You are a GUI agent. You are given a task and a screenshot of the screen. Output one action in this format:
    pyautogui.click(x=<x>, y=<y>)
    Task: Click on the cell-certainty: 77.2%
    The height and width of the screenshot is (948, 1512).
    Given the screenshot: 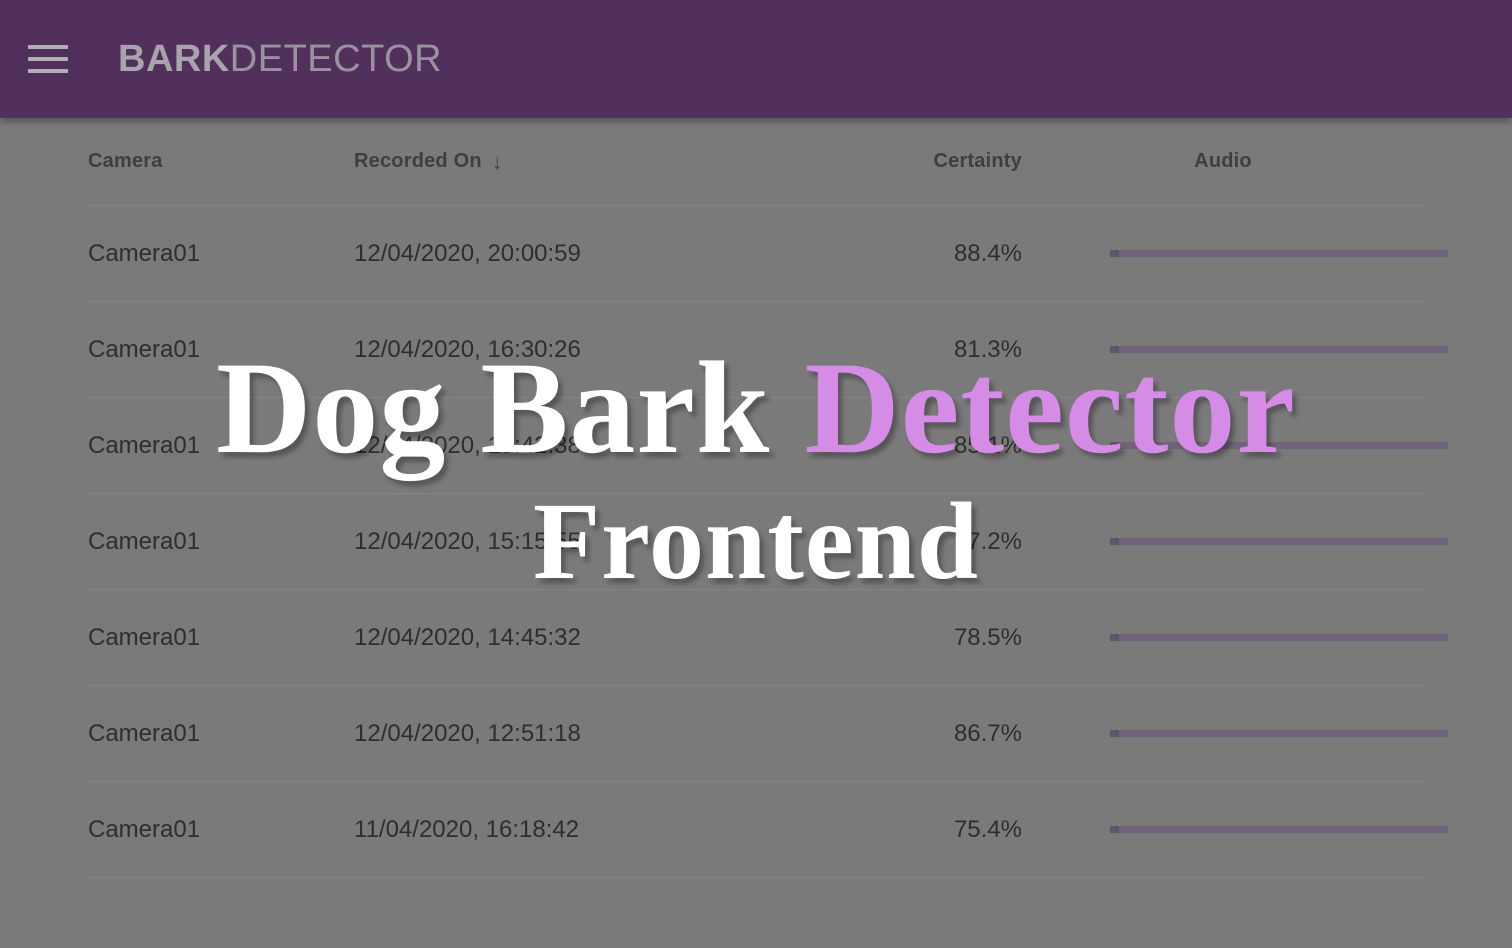 What is the action you would take?
    pyautogui.click(x=987, y=541)
    